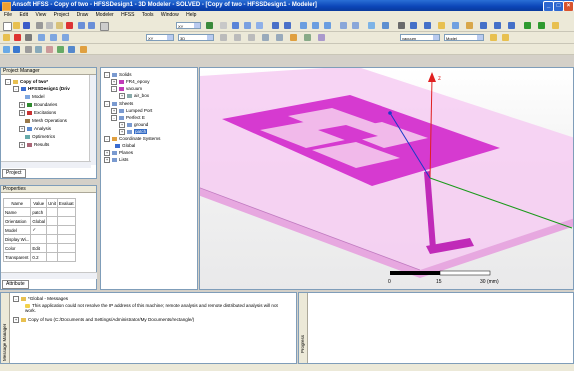 The height and width of the screenshot is (371, 574). I want to click on model-checkbox: ✓, so click(39, 230).